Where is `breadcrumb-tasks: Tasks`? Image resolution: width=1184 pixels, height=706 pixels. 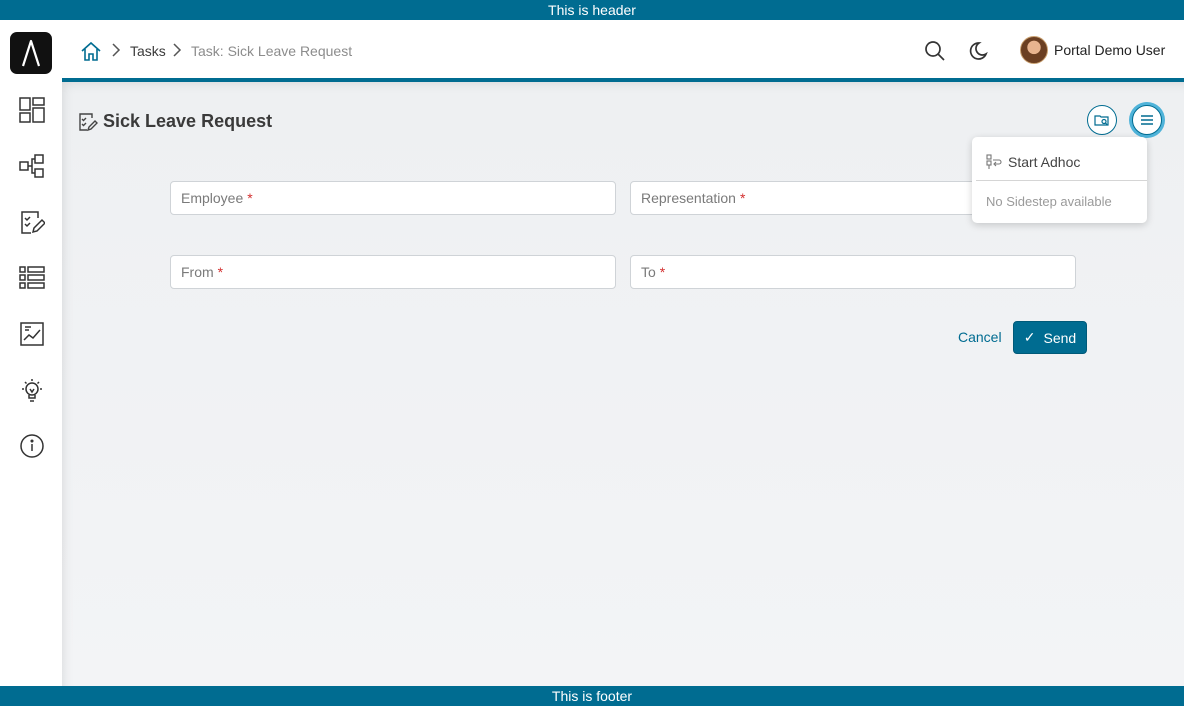 breadcrumb-tasks: Tasks is located at coordinates (148, 51).